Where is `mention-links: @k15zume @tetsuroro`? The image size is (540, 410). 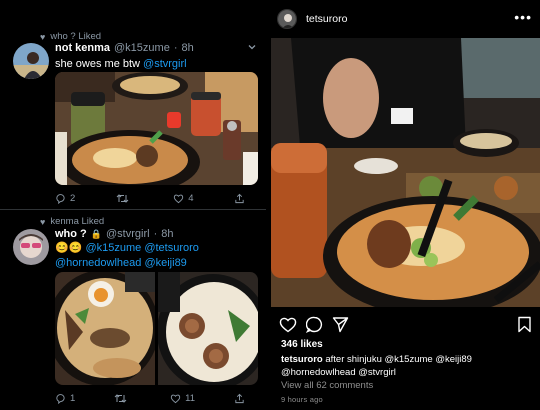 mention-links: @k15zume @tetsuroro is located at coordinates (141, 248).